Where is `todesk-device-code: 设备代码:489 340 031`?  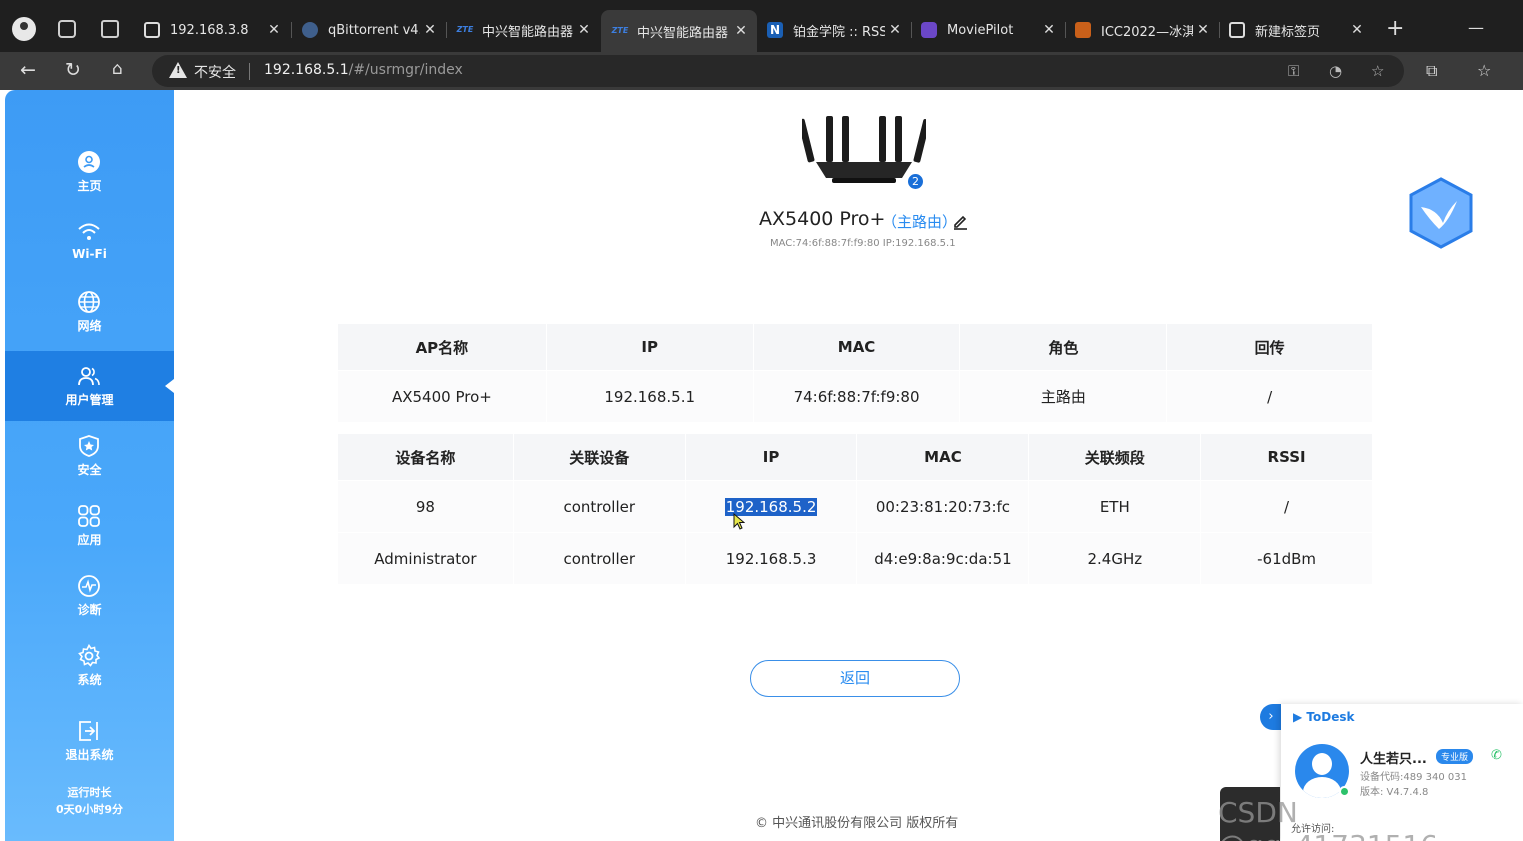
todesk-device-code: 设备代码:489 340 031 is located at coordinates (1413, 777).